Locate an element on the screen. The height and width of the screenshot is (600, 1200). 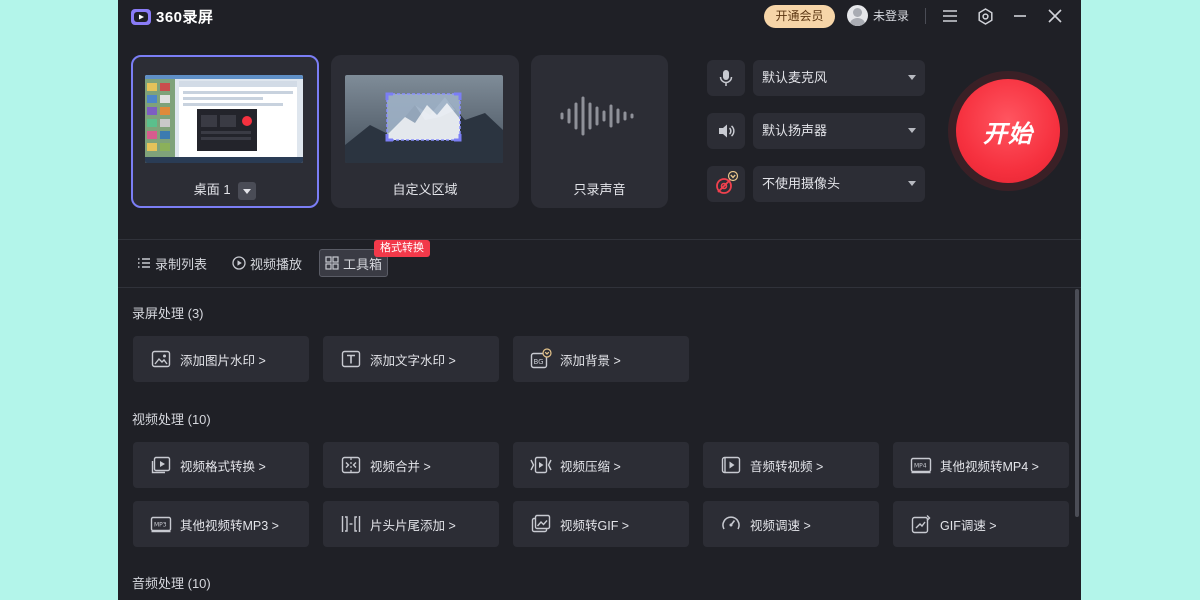
camera-toggle is located at coordinates (726, 184).